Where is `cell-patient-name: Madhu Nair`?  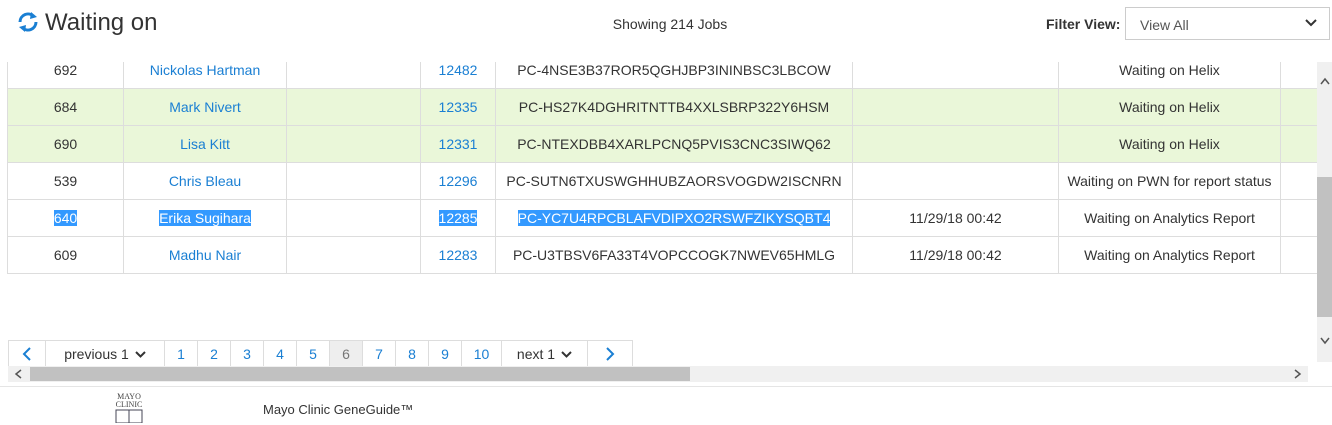 cell-patient-name: Madhu Nair is located at coordinates (205, 255).